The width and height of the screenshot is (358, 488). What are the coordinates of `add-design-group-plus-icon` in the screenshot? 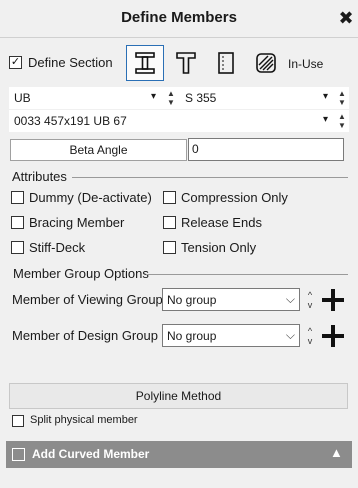 It's located at (333, 336).